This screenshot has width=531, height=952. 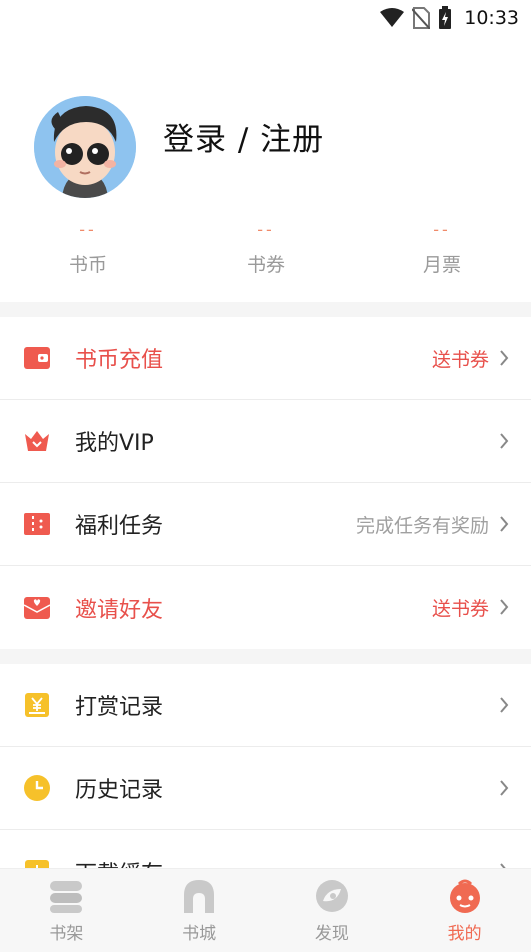 What do you see at coordinates (199, 934) in the screenshot?
I see `tab-label: 书城` at bounding box center [199, 934].